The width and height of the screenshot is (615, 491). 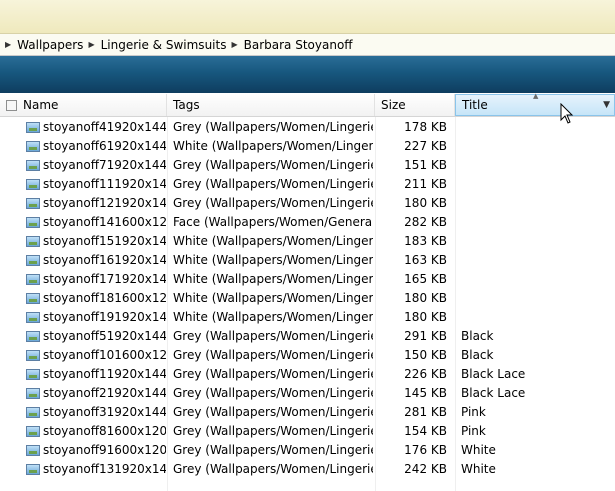 I want to click on file-name-cell: stoyanoff51920x1440, so click(x=96, y=336).